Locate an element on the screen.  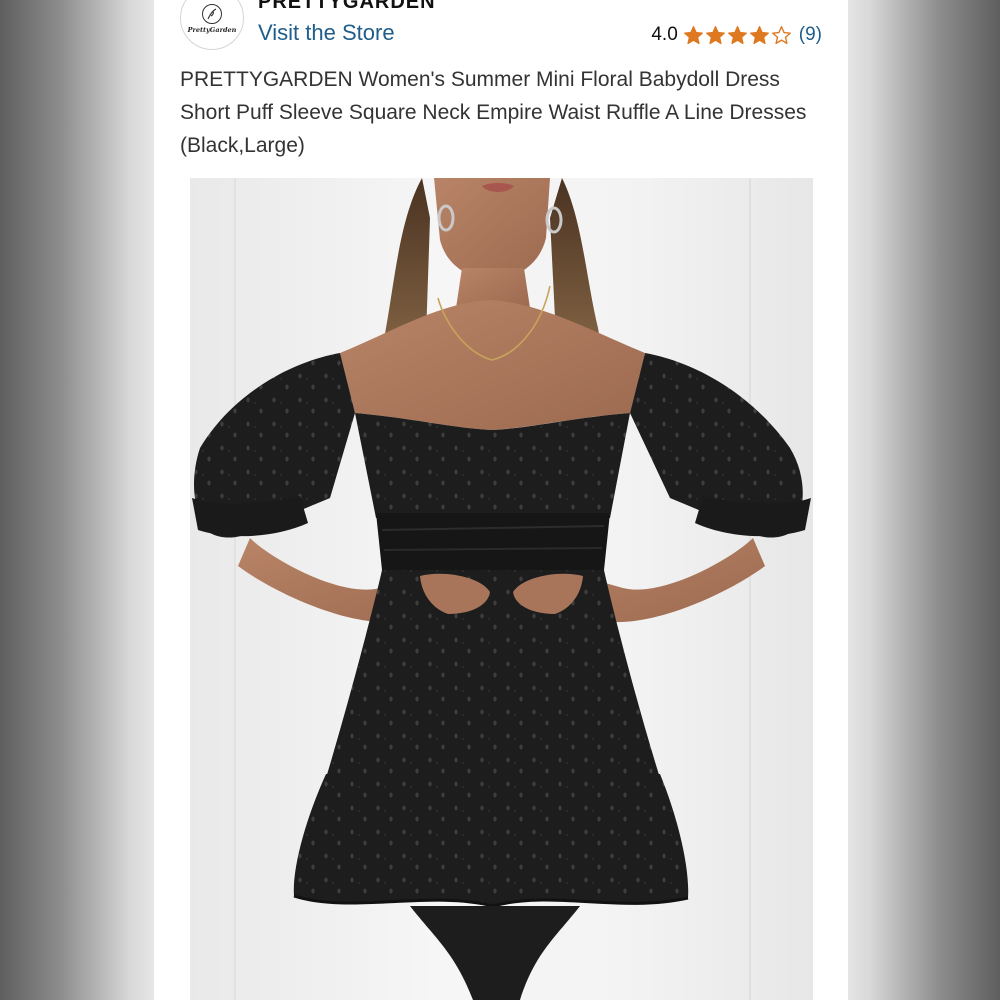
review-count-link: (9) is located at coordinates (810, 35).